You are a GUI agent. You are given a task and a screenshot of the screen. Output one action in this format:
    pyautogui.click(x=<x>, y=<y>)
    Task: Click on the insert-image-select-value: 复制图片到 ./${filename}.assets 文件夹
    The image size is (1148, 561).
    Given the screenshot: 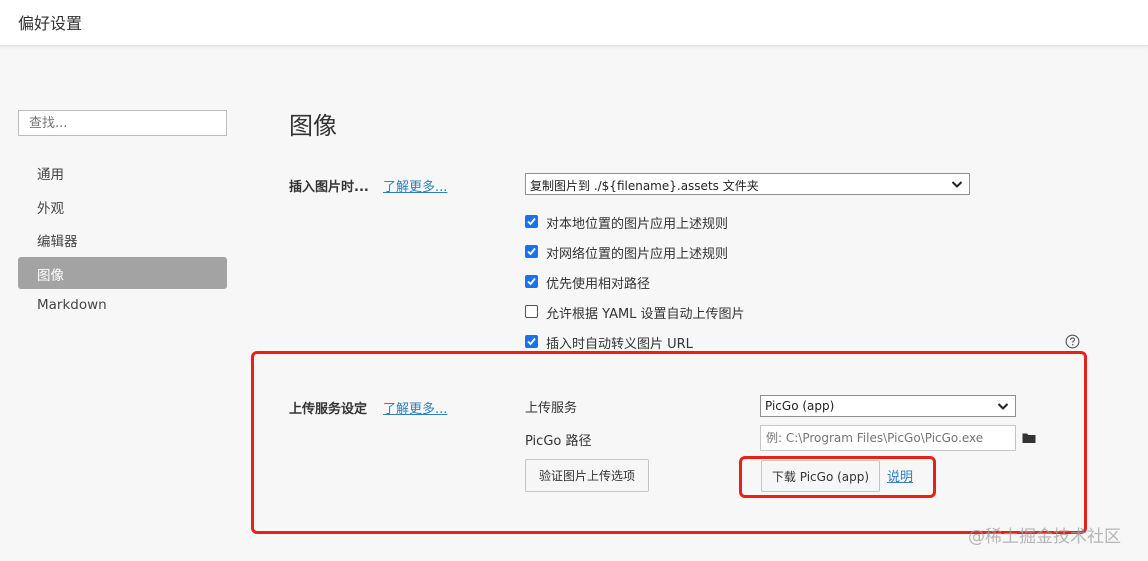 What is the action you would take?
    pyautogui.click(x=644, y=186)
    